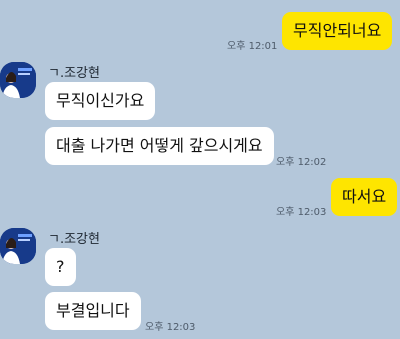 Image resolution: width=400 pixels, height=339 pixels. Describe the element at coordinates (159, 146) in the screenshot. I see `other-message-bubble: 대출 나가면 어떻게 갚으시게요` at that location.